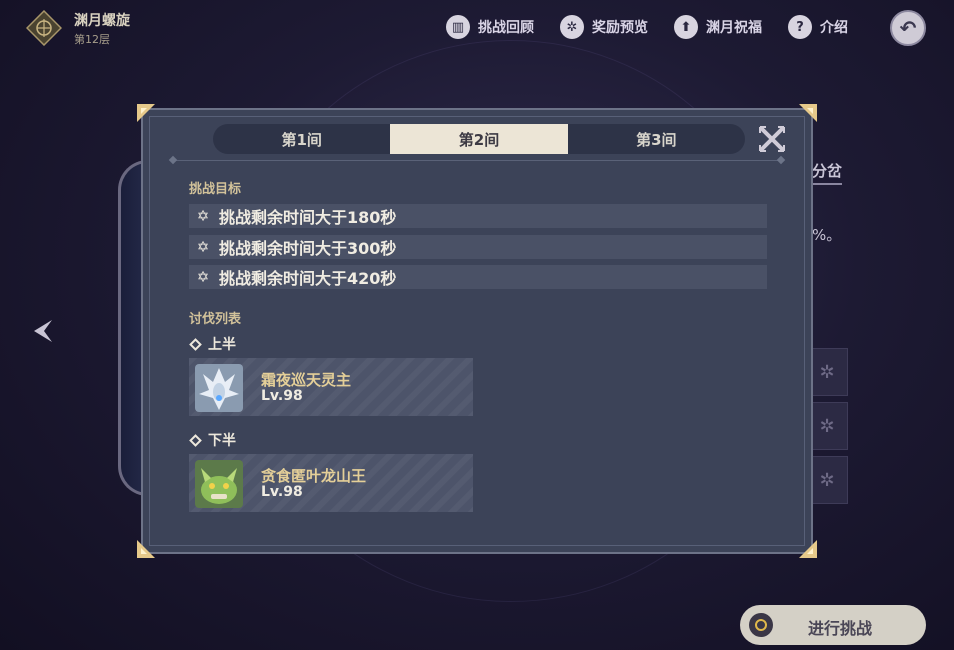 The height and width of the screenshot is (650, 954). Describe the element at coordinates (219, 388) in the screenshot. I see `frost-enemy-portrait` at that location.